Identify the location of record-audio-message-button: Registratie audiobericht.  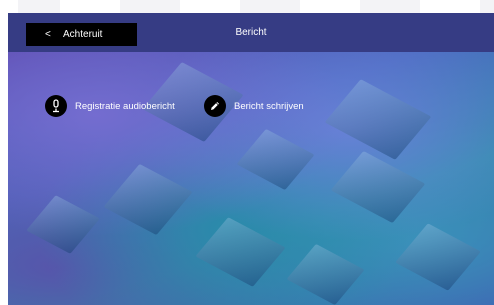
(110, 106).